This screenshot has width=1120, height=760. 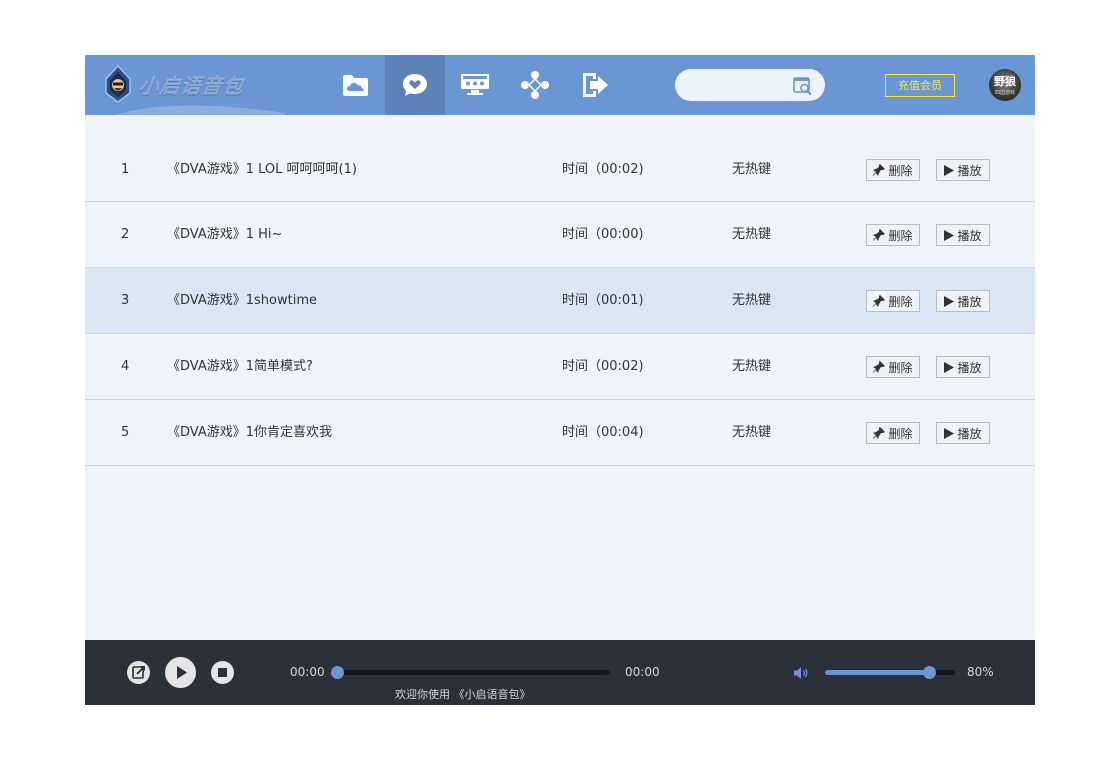 What do you see at coordinates (262, 169) in the screenshot?
I see `sound-name: 《DVA游戏》1 LOL 呵呵呵呵(1)` at bounding box center [262, 169].